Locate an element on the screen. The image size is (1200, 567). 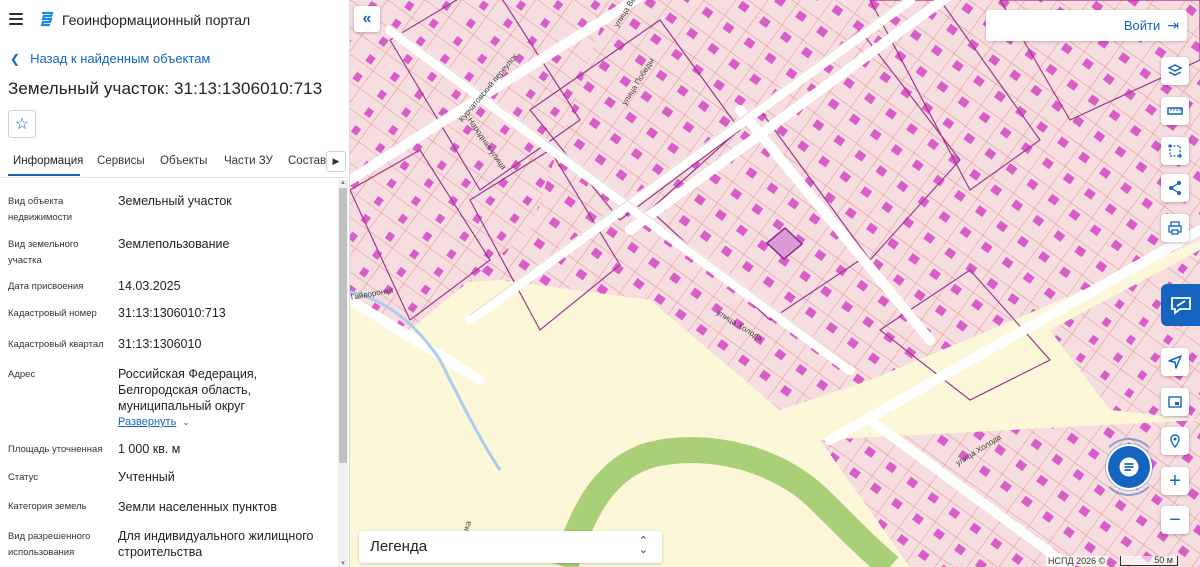
feedback-icon is located at coordinates (1180, 305).